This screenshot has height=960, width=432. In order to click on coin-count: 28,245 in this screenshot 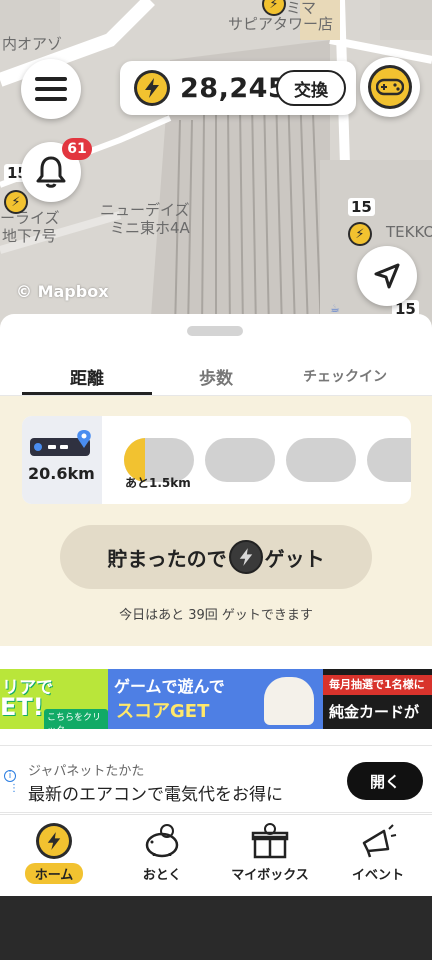, I will do `click(234, 88)`.